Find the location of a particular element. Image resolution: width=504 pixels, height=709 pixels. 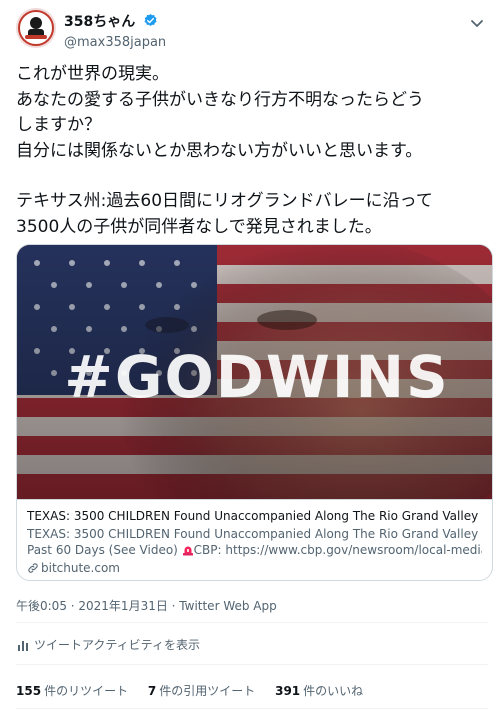

tweet-meta: 午後0:05 · 2021年1月31日 · Twitter Web App is located at coordinates (146, 605).